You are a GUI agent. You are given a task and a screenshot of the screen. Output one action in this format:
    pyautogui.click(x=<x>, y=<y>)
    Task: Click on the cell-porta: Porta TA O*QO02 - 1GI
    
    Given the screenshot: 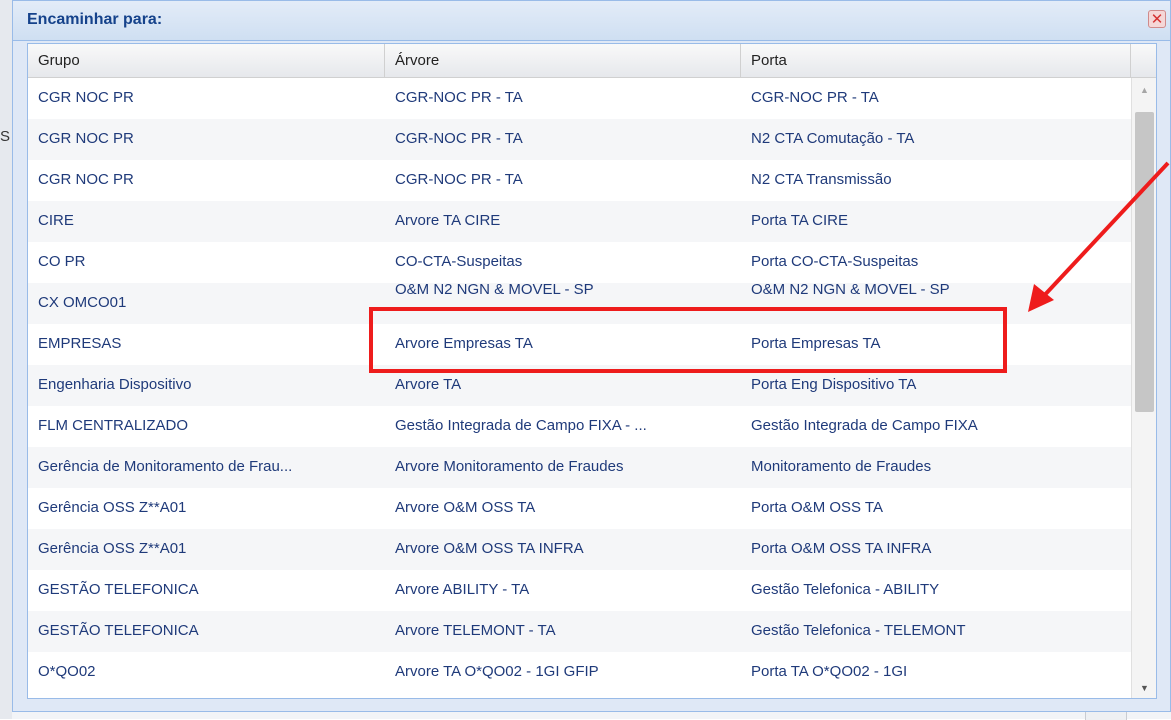 What is the action you would take?
    pyautogui.click(x=829, y=671)
    